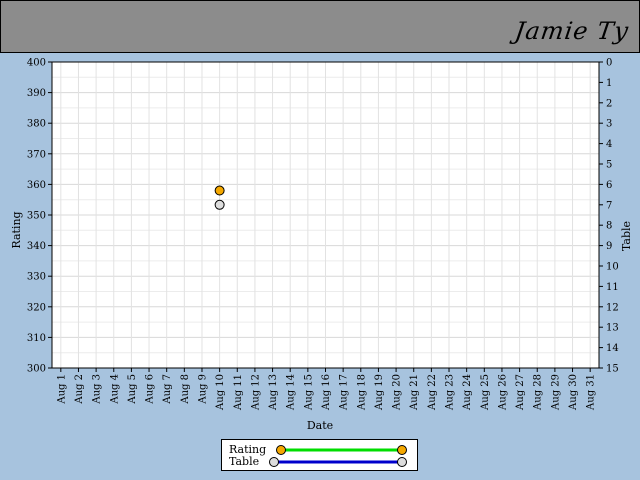 The width and height of the screenshot is (640, 480). I want to click on y2-tick-label: 8, so click(609, 226).